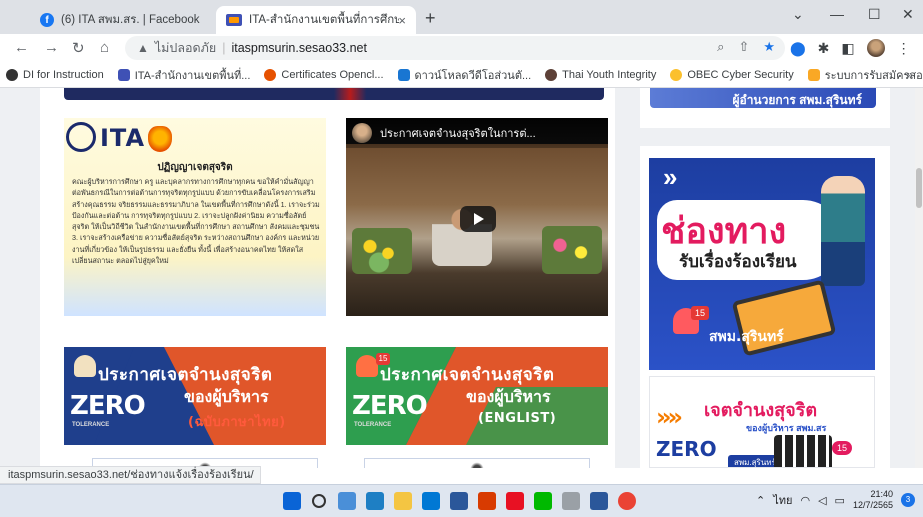 Image resolution: width=923 pixels, height=517 pixels. What do you see at coordinates (55, 74) in the screenshot?
I see `bookmark-item: DI for Instruction` at bounding box center [55, 74].